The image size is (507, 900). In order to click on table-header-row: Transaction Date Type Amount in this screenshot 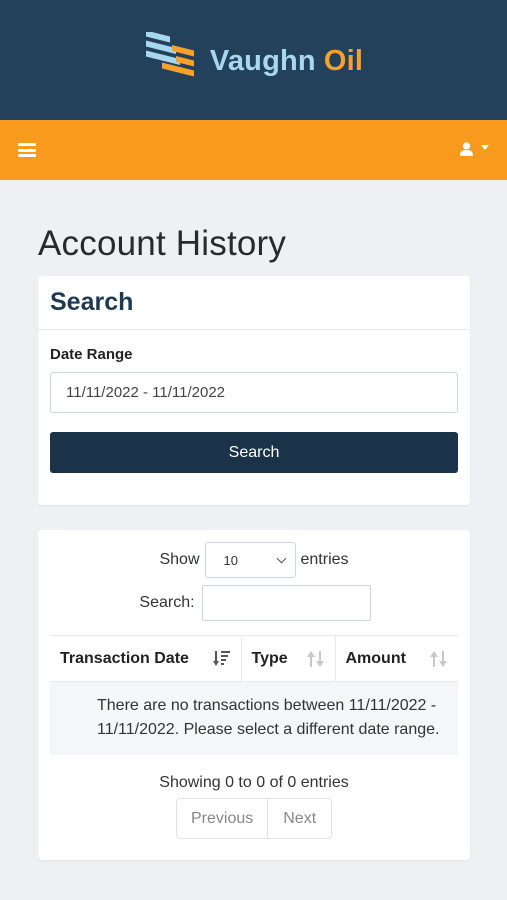, I will do `click(254, 658)`.